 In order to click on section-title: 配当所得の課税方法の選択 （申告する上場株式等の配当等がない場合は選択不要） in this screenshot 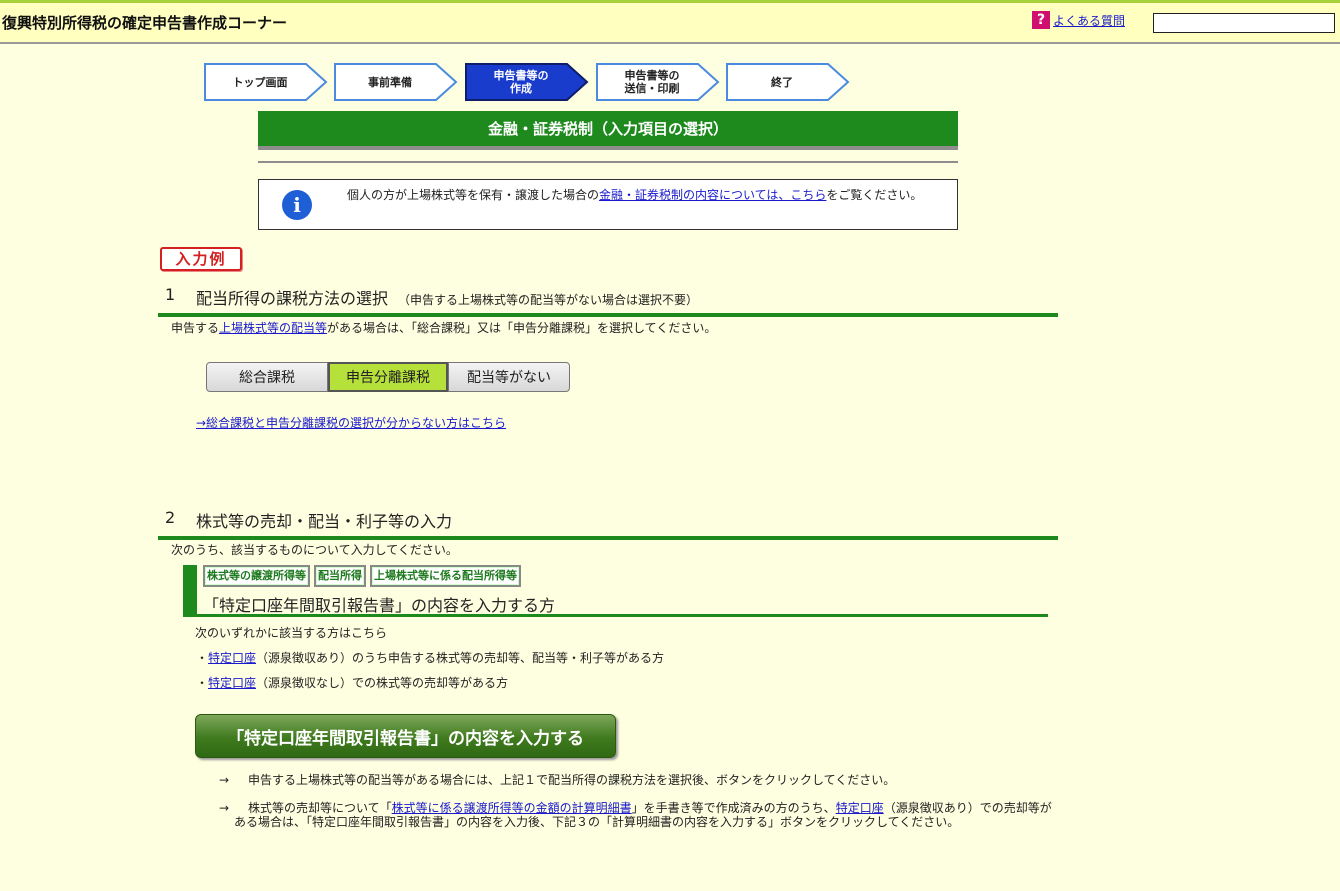, I will do `click(447, 297)`.